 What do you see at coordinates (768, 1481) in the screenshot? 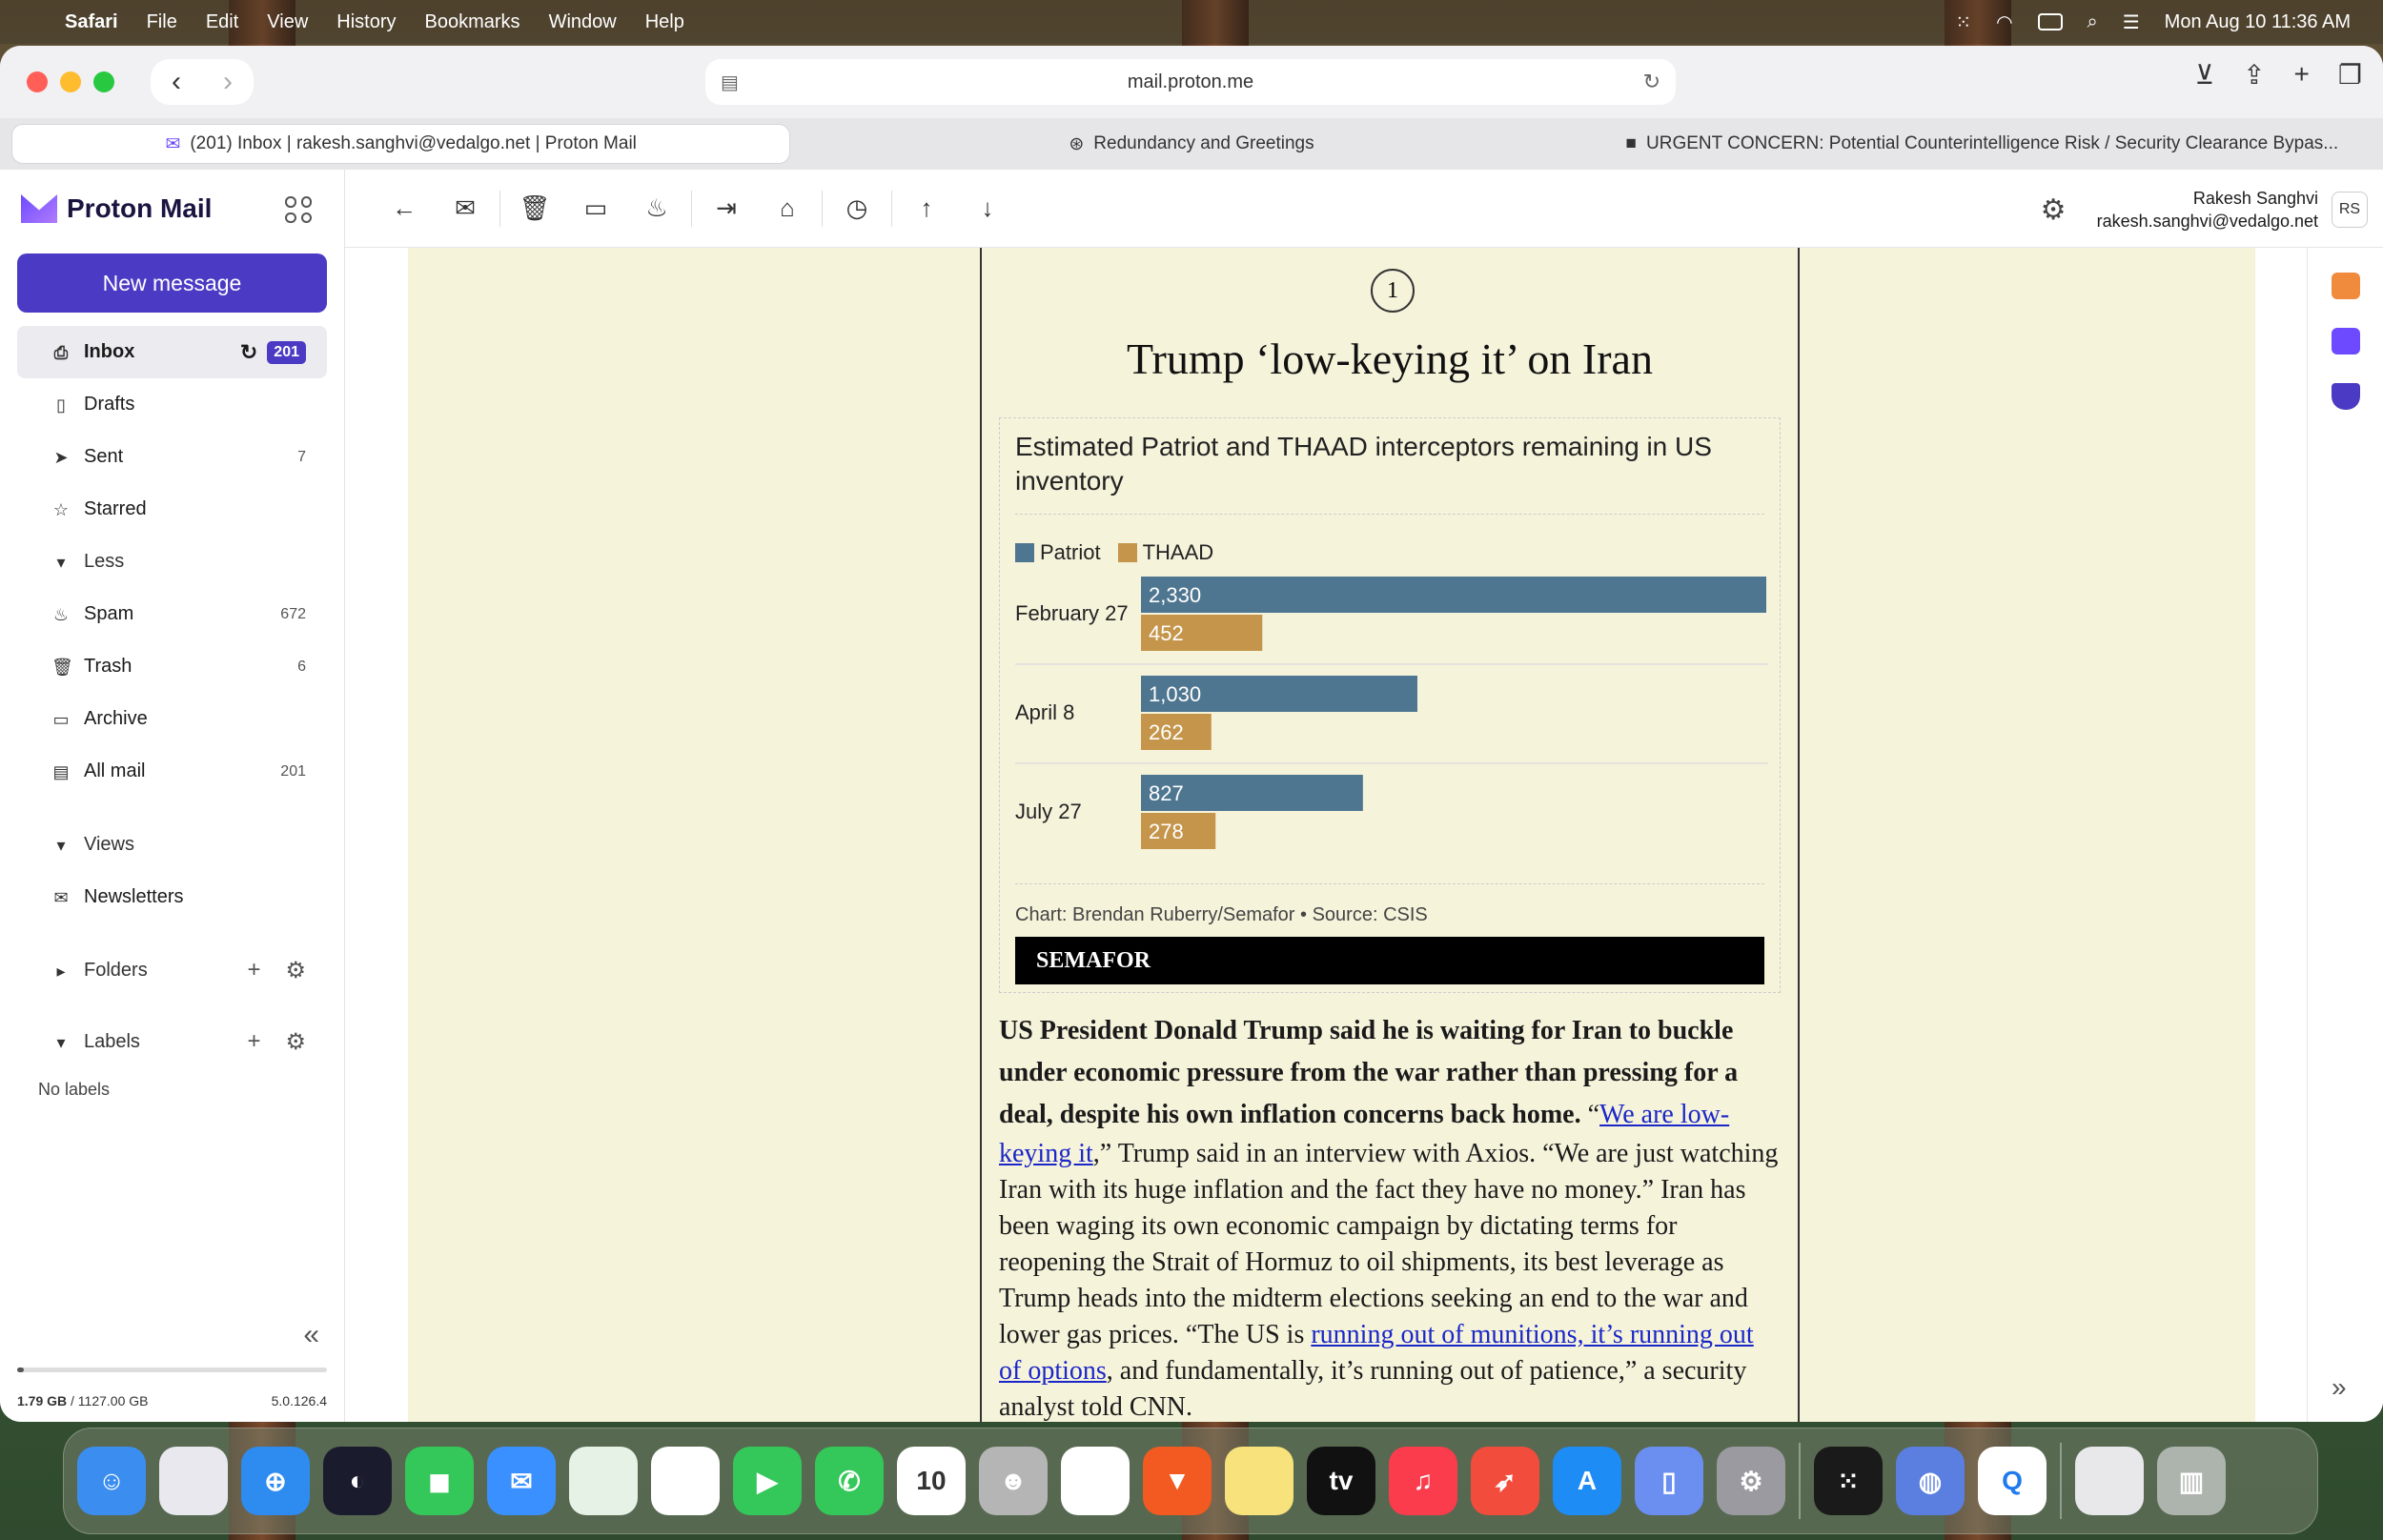
I see `facetime-icon: ▶` at bounding box center [768, 1481].